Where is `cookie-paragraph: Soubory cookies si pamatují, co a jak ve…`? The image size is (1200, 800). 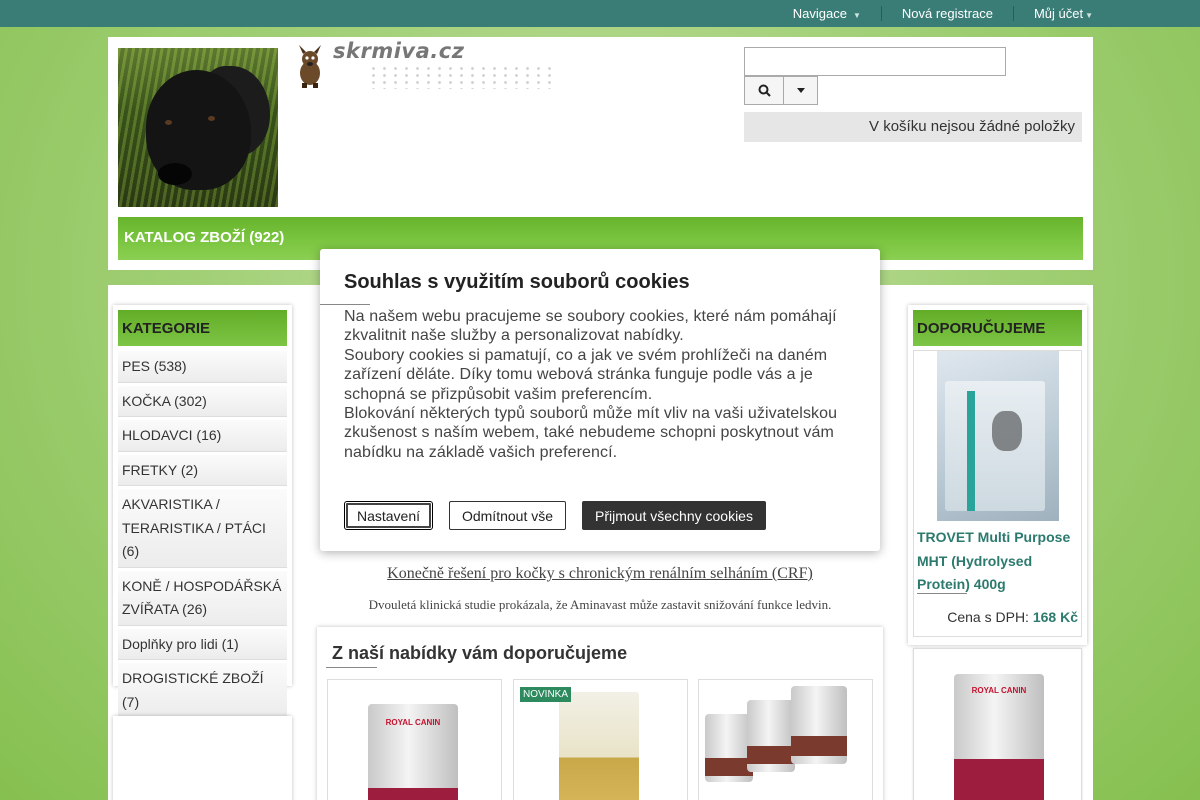 cookie-paragraph: Soubory cookies si pamatují, co a jak ve… is located at coordinates (586, 374).